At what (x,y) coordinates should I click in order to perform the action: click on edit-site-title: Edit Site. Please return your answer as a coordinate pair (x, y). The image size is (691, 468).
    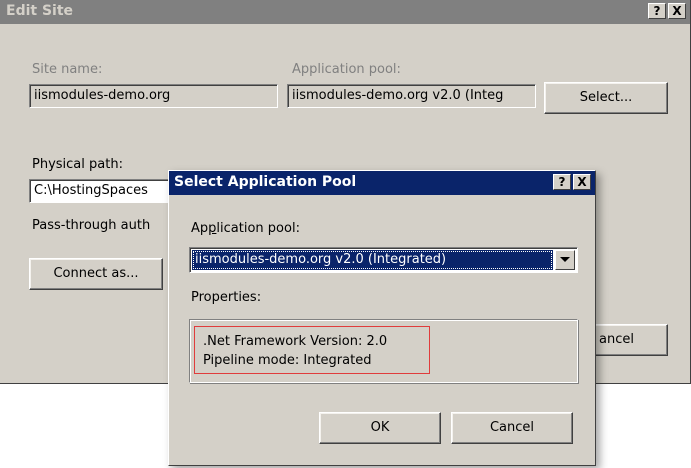
    Looking at the image, I should click on (40, 11).